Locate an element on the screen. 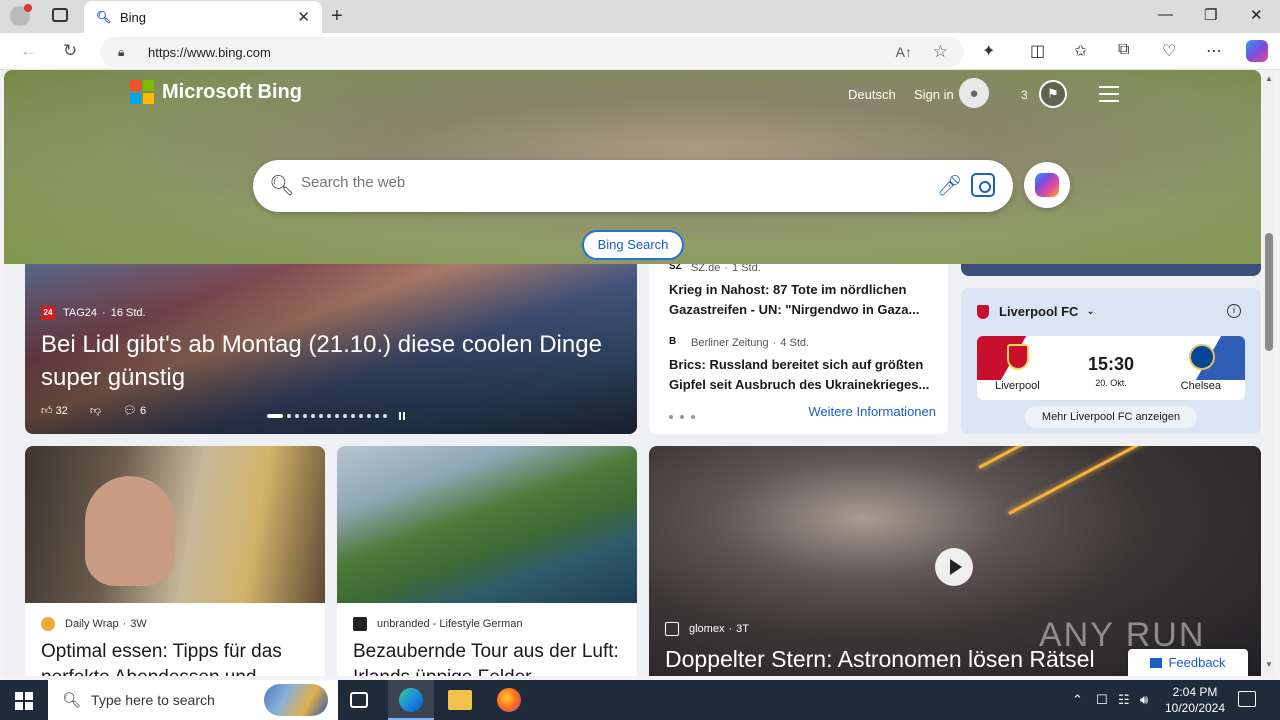 Image resolution: width=1280 pixels, height=720 pixels. search-input is located at coordinates (581, 182).